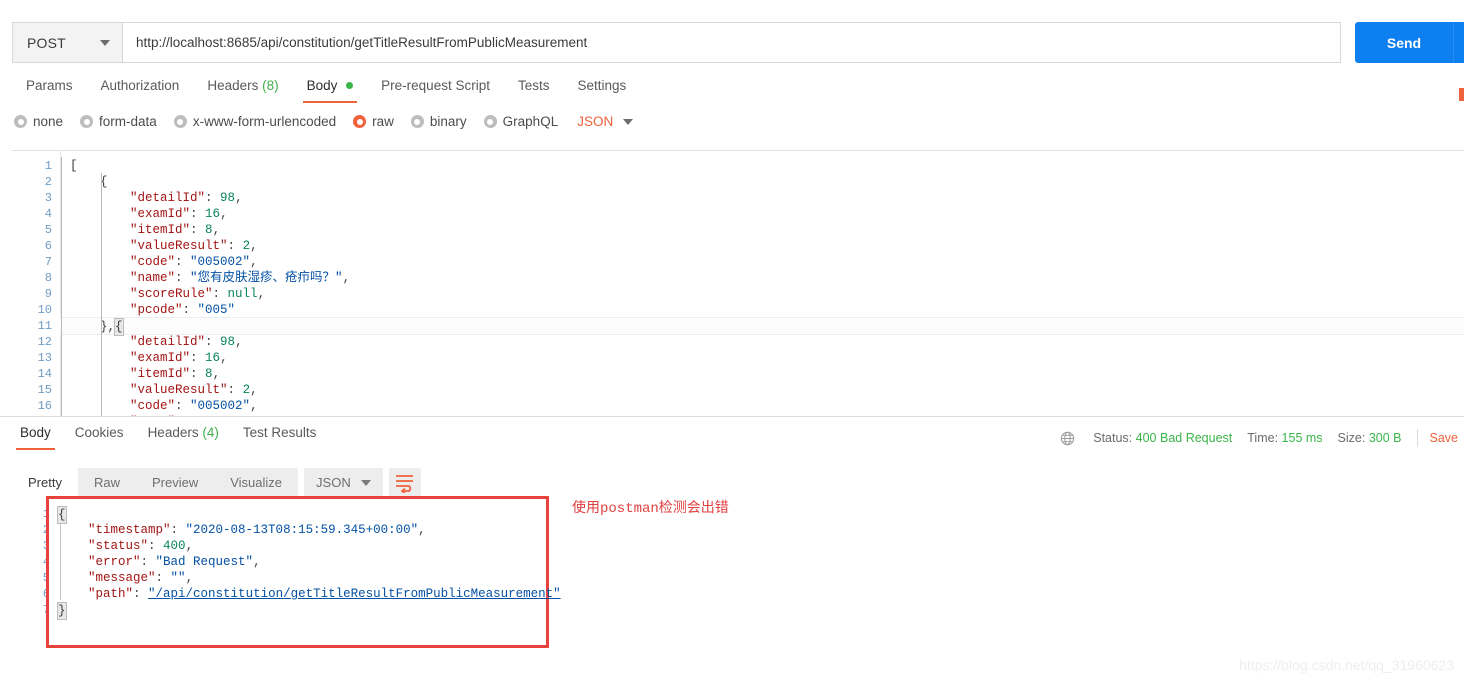 The image size is (1464, 681). I want to click on code-token: "valueResult", so click(179, 390).